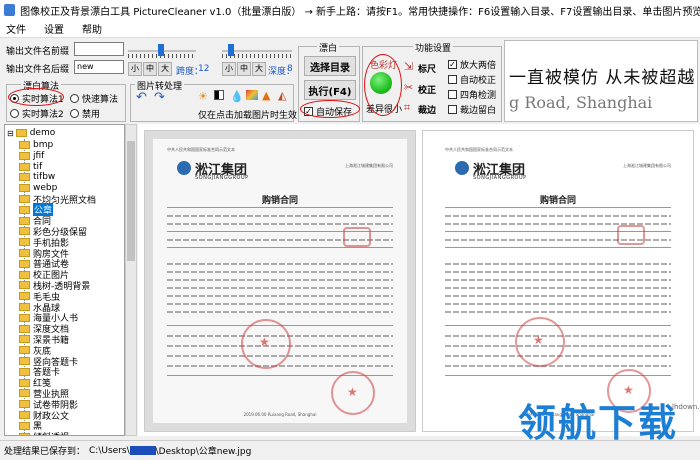  I want to click on tree-root: ⊟ demo, so click(31, 133).